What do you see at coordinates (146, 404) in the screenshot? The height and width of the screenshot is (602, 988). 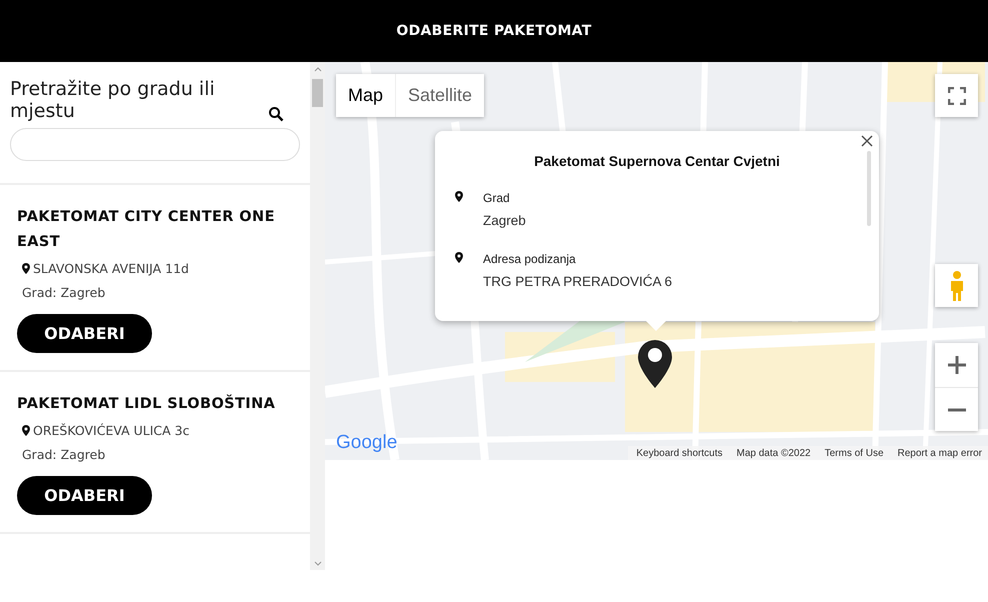 I see `location-name: PAKETOMAT LIDL SLOBOŠTINA` at bounding box center [146, 404].